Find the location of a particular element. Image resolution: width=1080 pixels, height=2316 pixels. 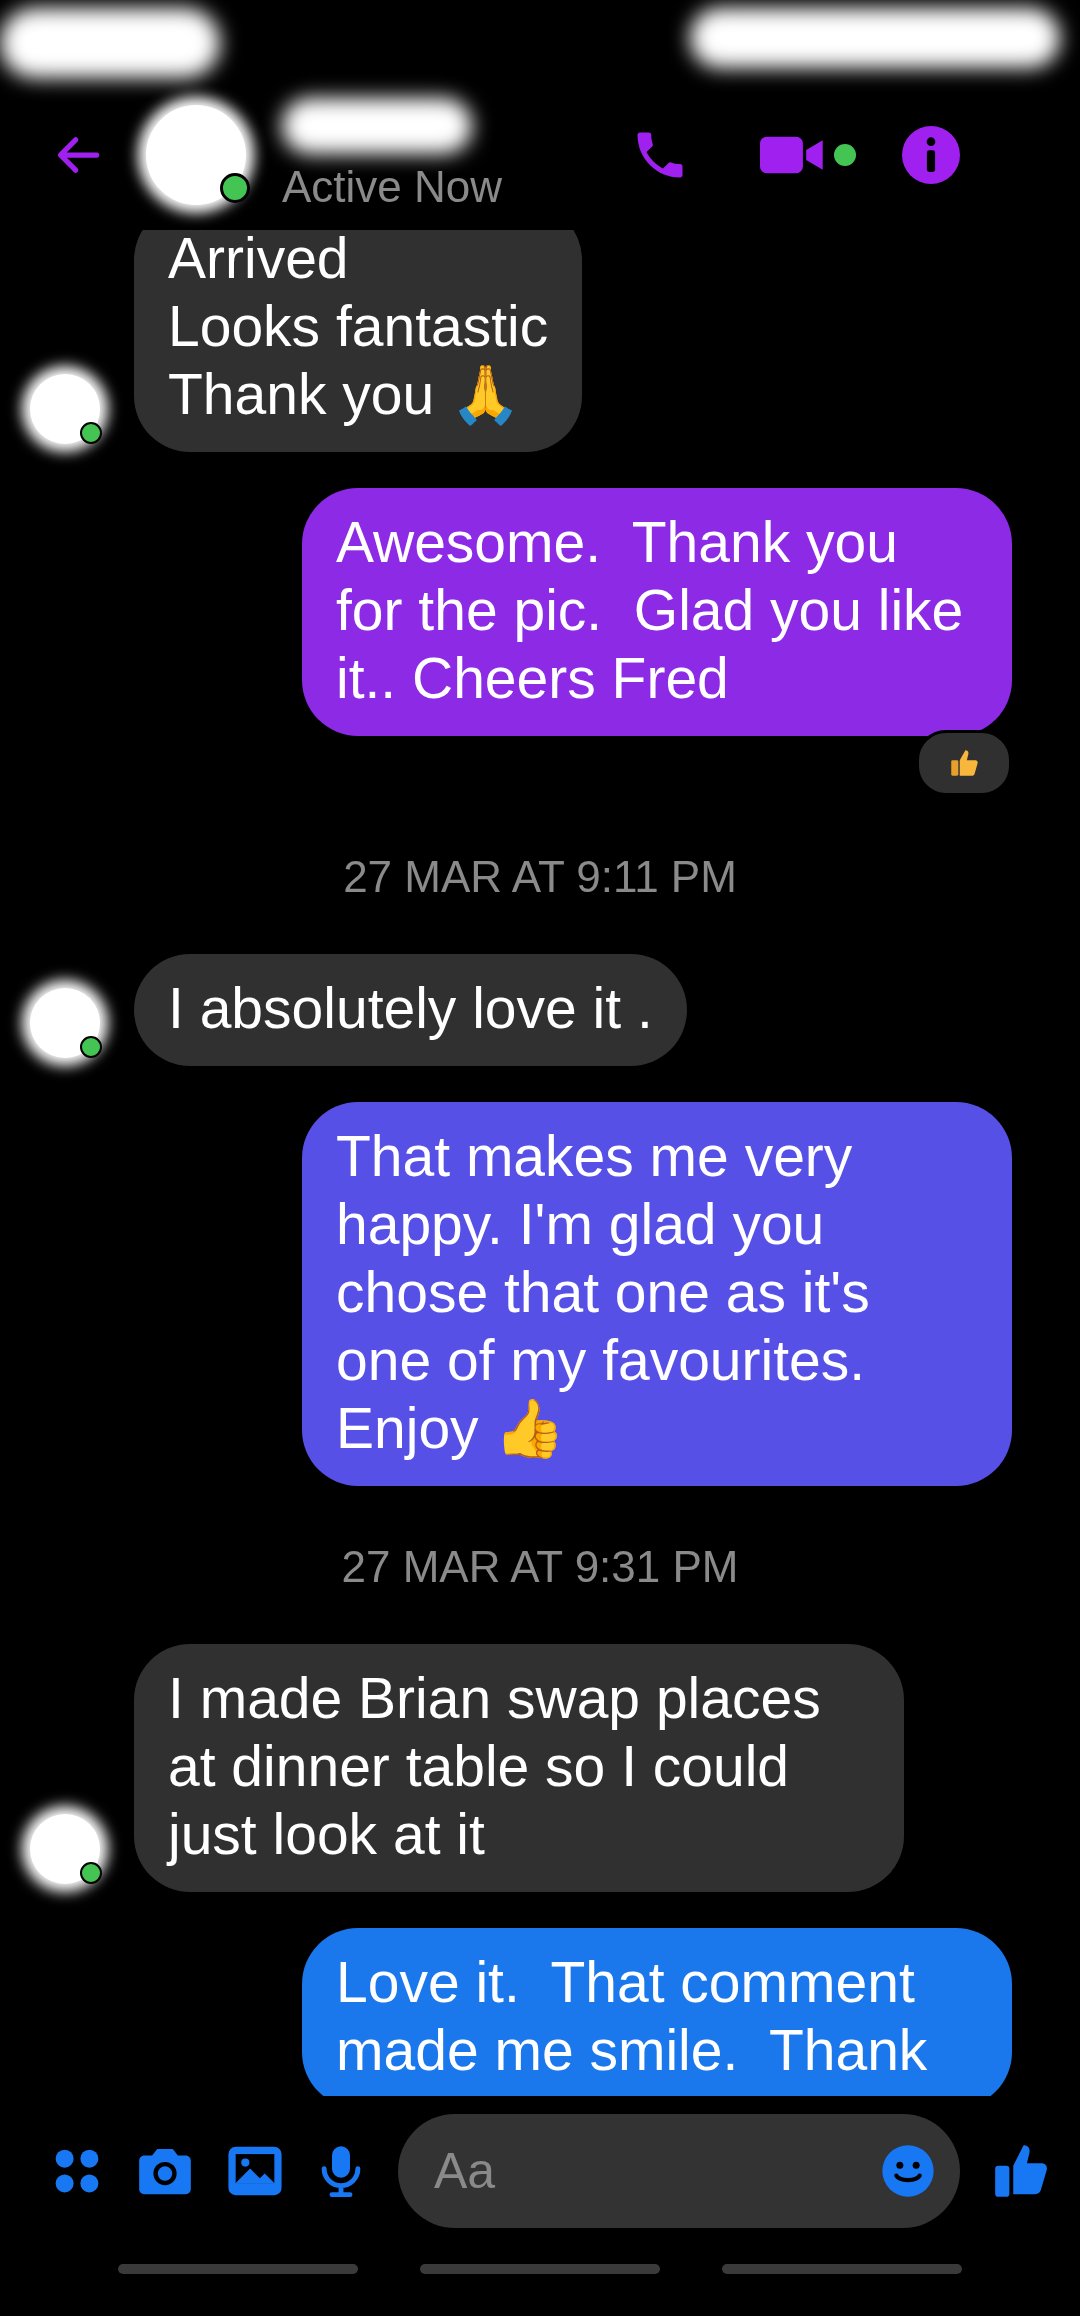

info-icon is located at coordinates (931, 155).